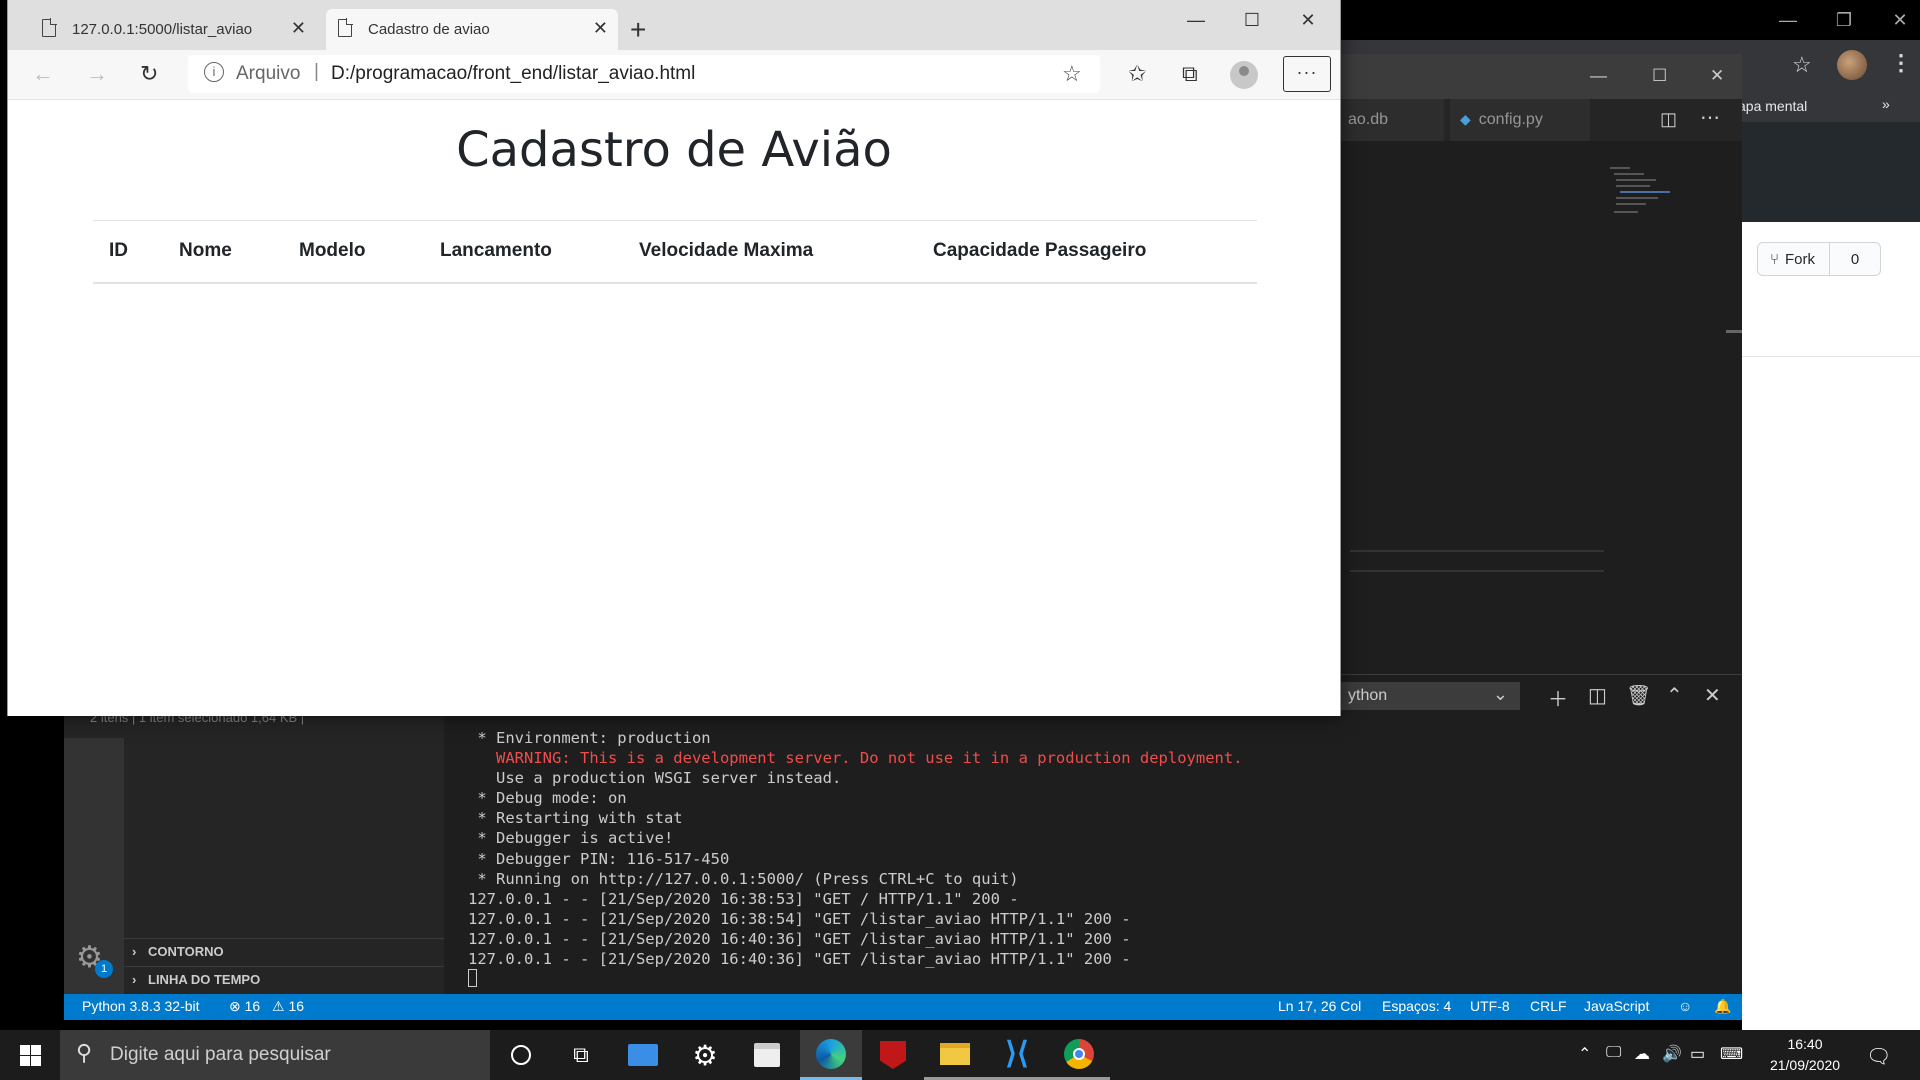 The height and width of the screenshot is (1080, 1920). I want to click on browser-tab: 127.0.0.1:5000/listar_aviao ✕, so click(173, 29).